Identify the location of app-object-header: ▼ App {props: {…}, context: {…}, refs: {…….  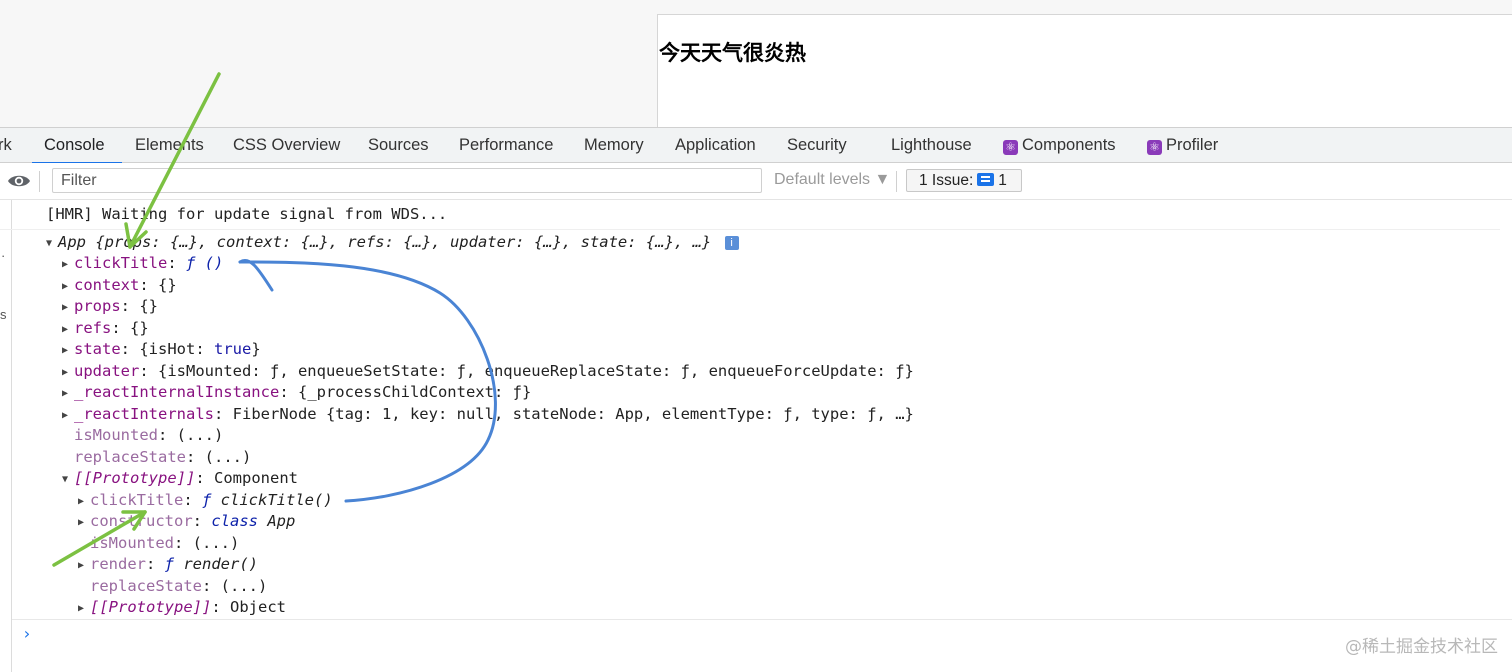
(392, 242).